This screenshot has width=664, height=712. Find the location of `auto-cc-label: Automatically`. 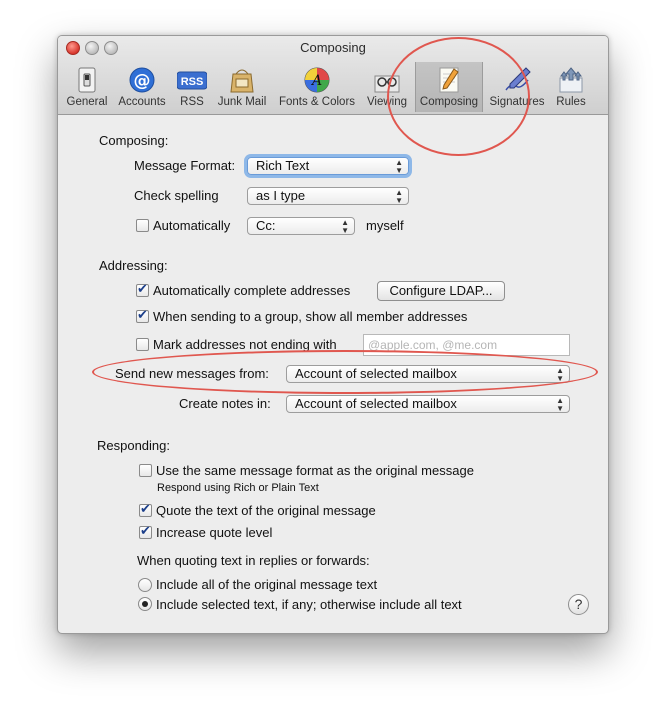

auto-cc-label: Automatically is located at coordinates (192, 225).